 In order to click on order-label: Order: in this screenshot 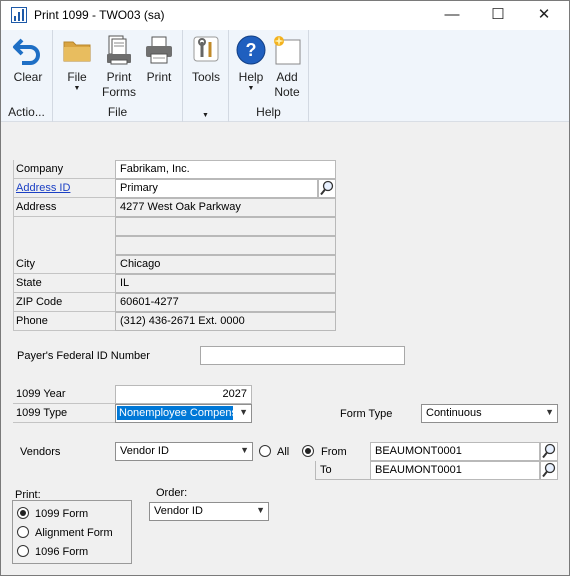, I will do `click(172, 493)`.